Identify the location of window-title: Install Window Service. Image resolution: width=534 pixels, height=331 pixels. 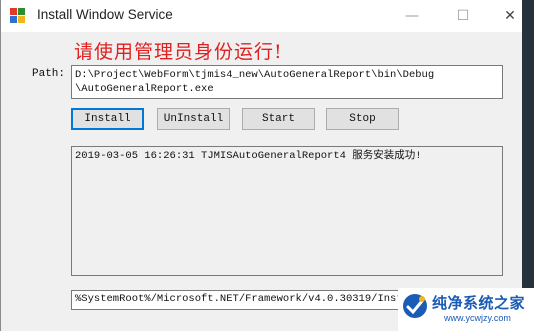
(105, 14).